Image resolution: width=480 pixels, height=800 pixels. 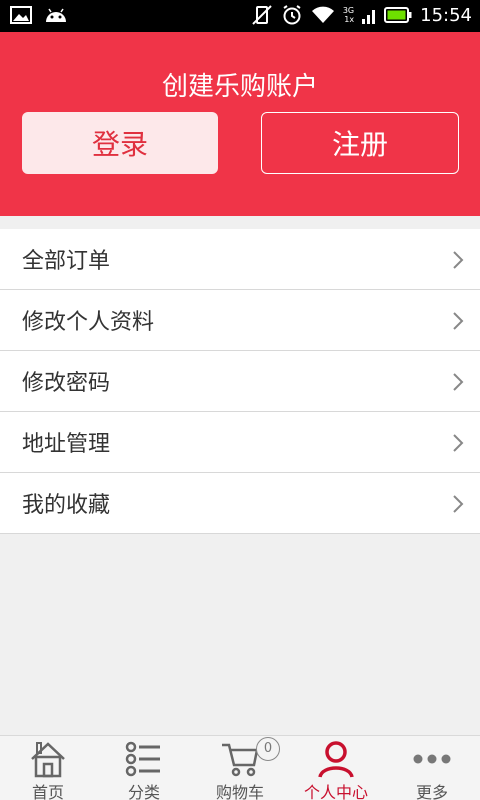 I want to click on cart-count-badge: 0, so click(x=268, y=749).